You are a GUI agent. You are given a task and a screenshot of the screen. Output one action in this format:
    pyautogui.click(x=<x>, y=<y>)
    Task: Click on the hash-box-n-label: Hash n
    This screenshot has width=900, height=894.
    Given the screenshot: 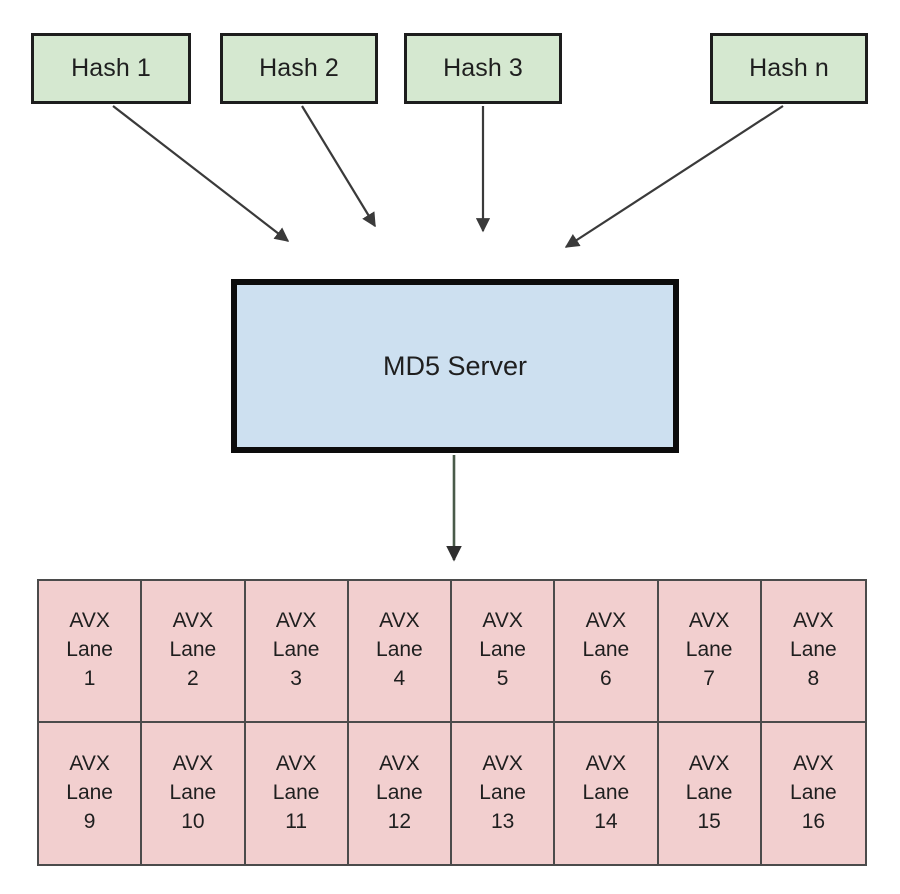 What is the action you would take?
    pyautogui.click(x=789, y=68)
    